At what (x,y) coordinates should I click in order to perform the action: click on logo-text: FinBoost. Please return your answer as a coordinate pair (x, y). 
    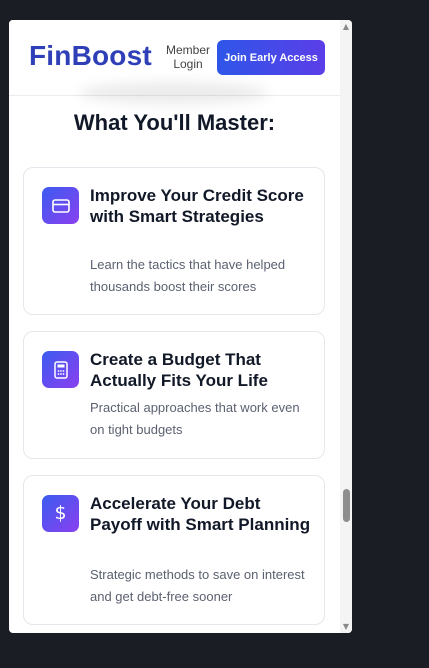
    Looking at the image, I should click on (90, 55).